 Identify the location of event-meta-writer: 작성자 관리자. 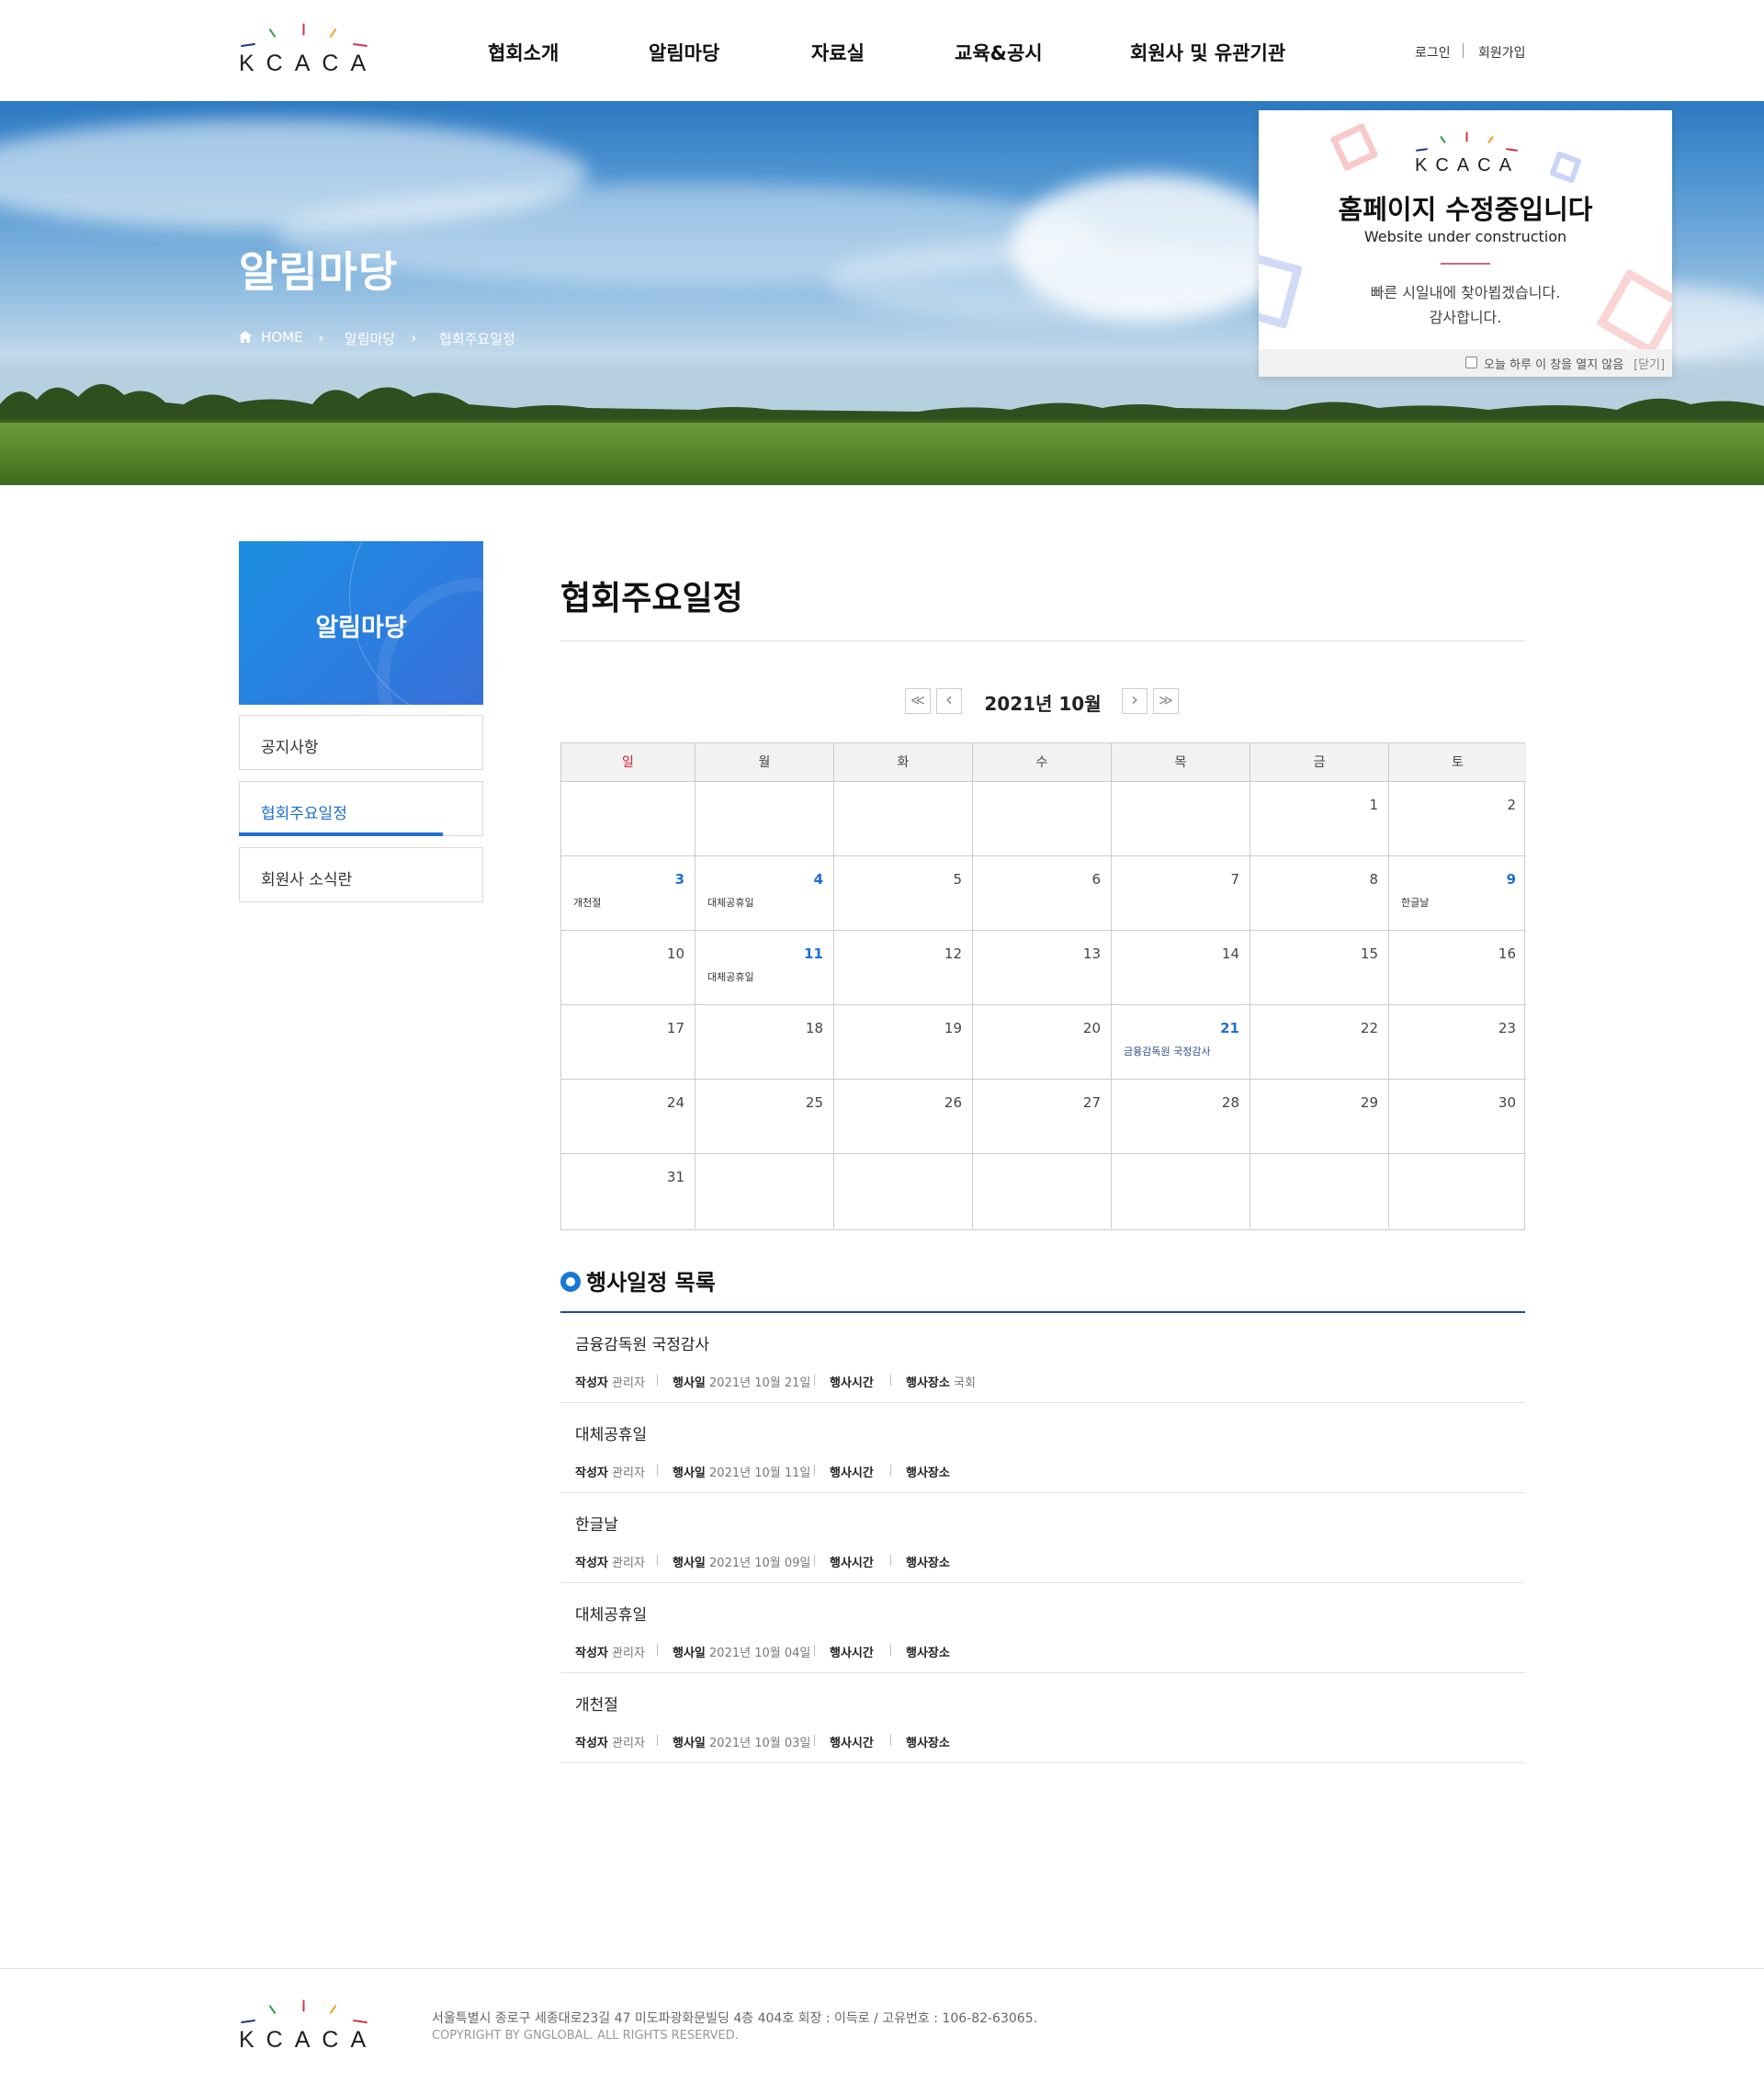
(610, 1741).